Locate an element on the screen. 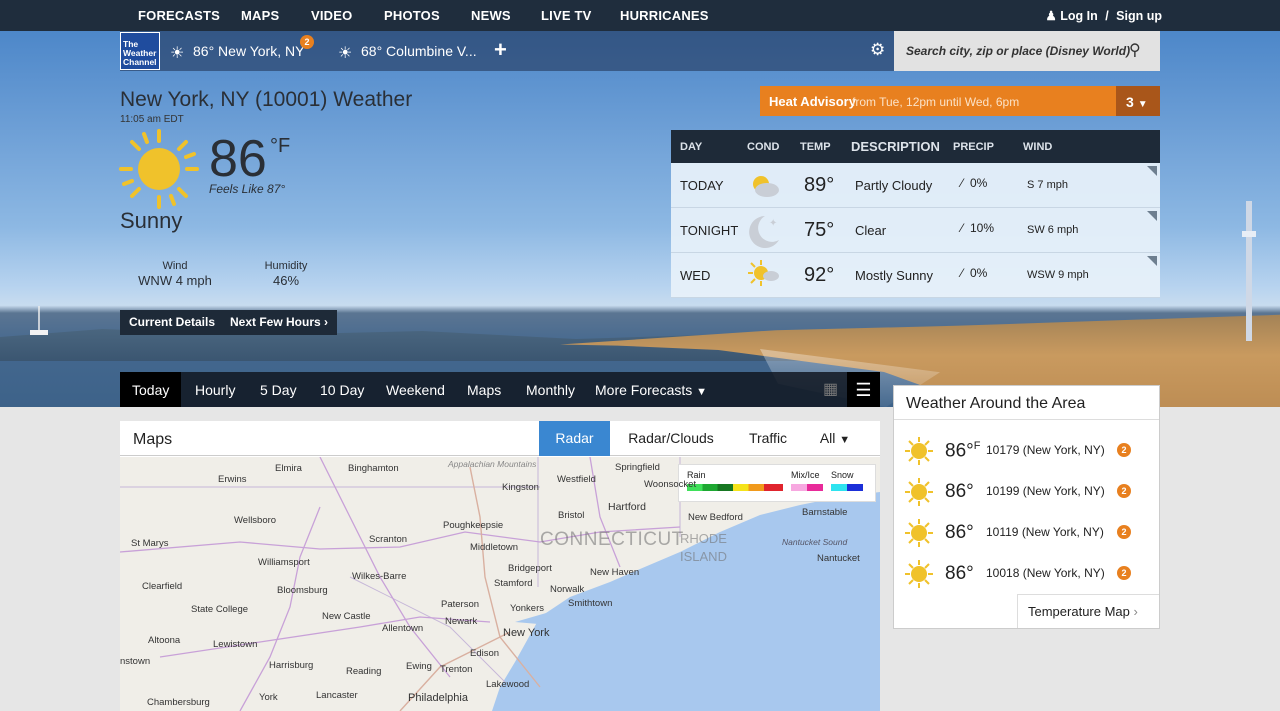 This screenshot has height=711, width=1280. forecast-desc: Partly Cloudy is located at coordinates (894, 185).